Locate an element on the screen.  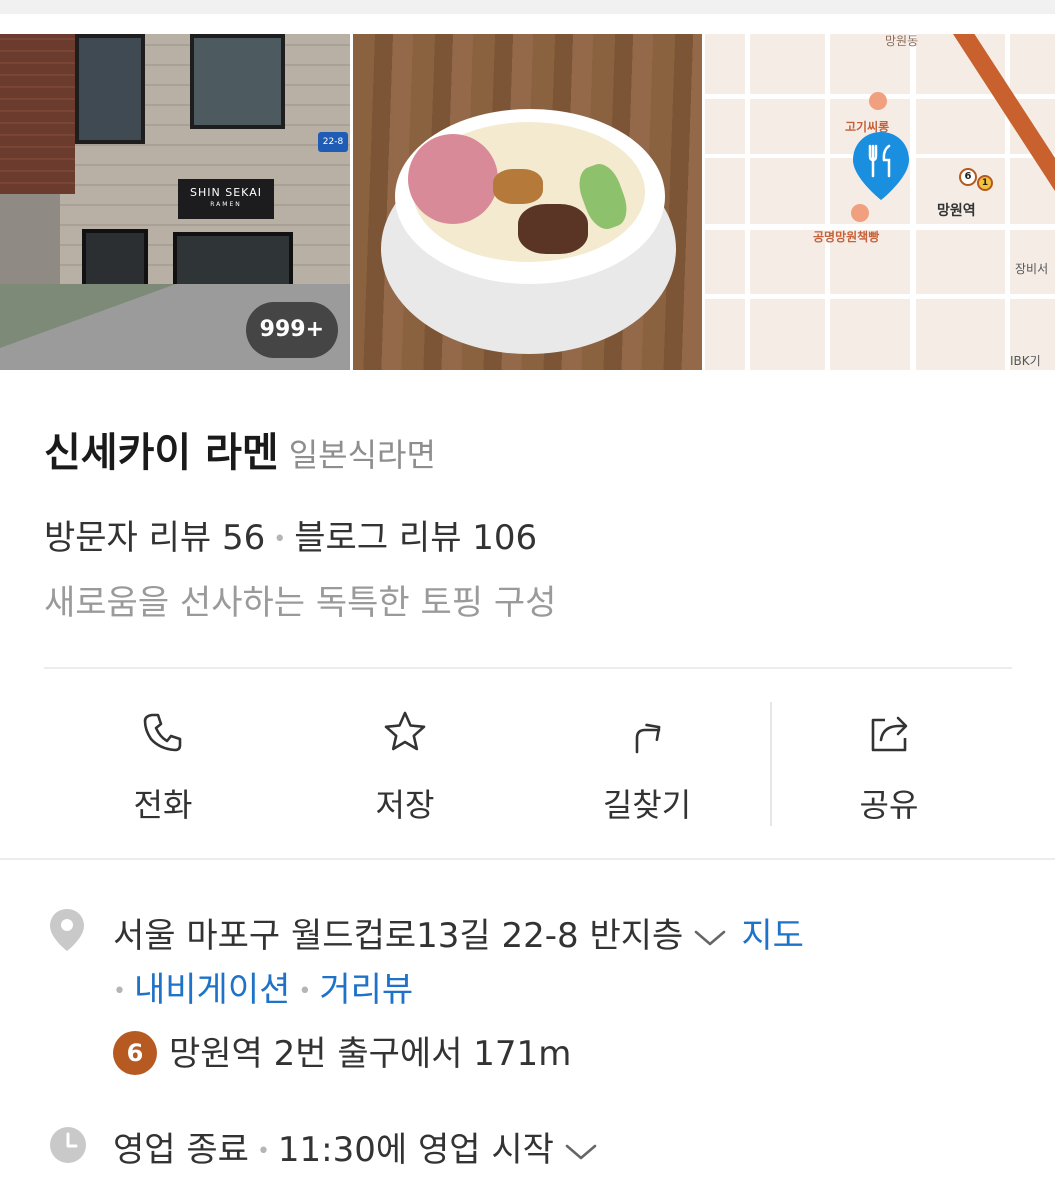
ham-topping is located at coordinates (453, 179).